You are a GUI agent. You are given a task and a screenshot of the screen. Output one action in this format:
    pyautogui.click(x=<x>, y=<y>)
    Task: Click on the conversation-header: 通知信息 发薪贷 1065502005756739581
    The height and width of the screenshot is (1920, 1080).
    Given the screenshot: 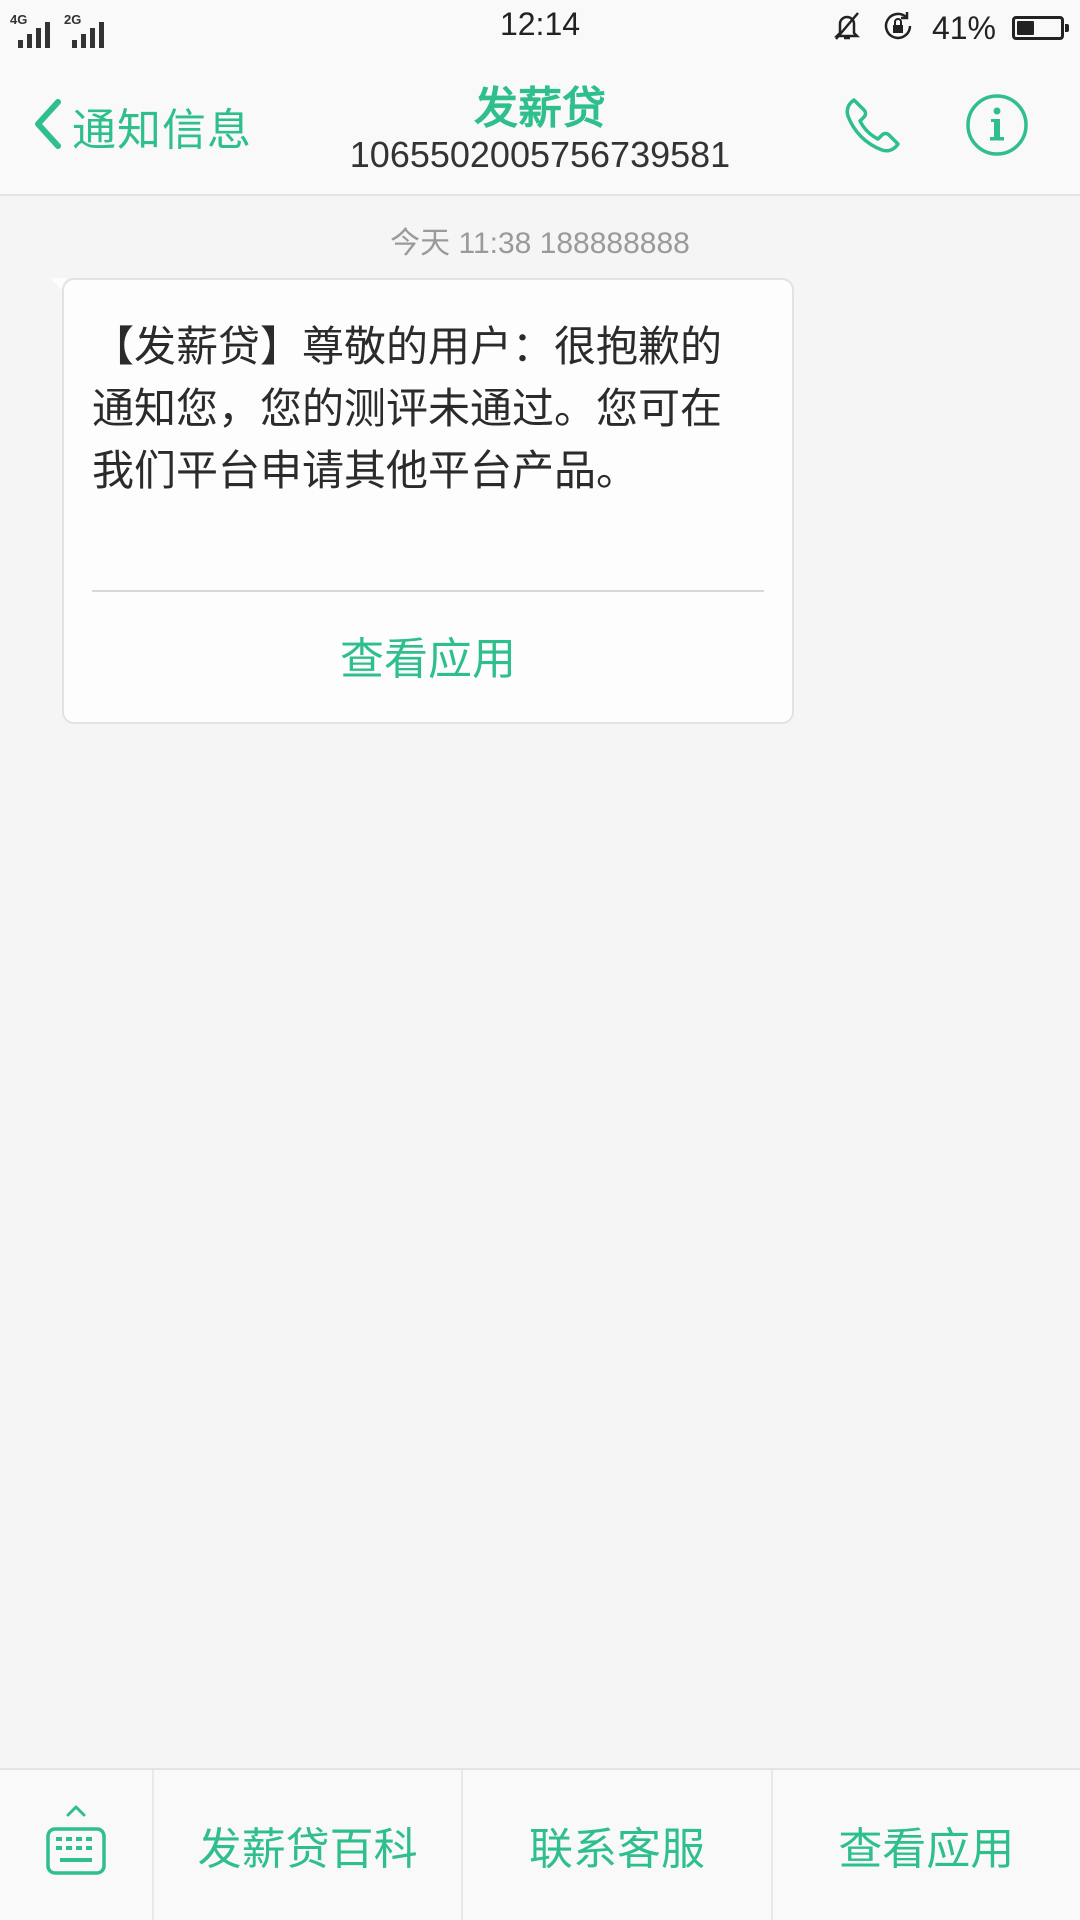 What is the action you would take?
    pyautogui.click(x=540, y=126)
    